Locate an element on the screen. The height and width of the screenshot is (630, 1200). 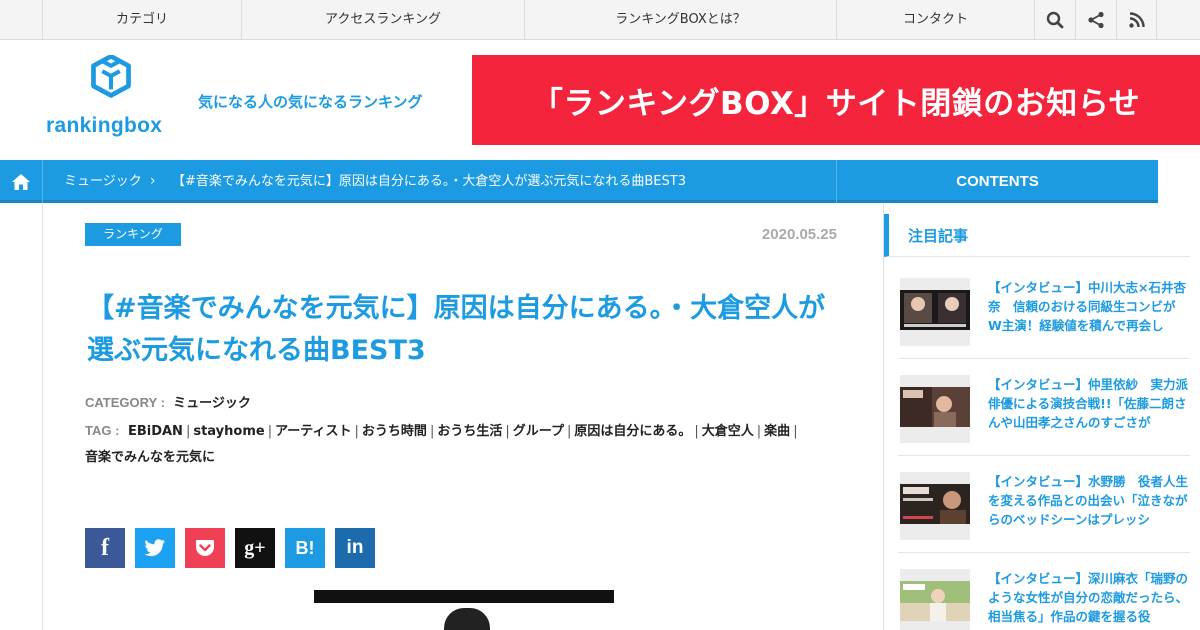
hatena-icon: B! is located at coordinates (305, 547).